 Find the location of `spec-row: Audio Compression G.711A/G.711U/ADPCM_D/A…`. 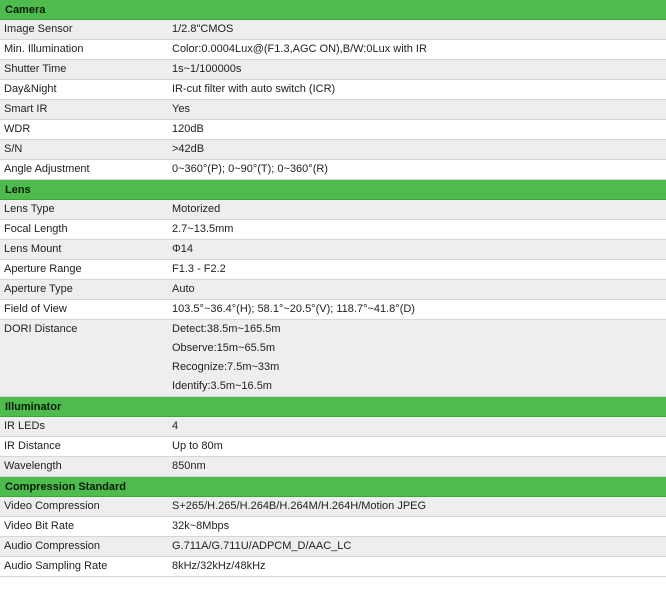

spec-row: Audio Compression G.711A/G.711U/ADPCM_D/A… is located at coordinates (333, 547).